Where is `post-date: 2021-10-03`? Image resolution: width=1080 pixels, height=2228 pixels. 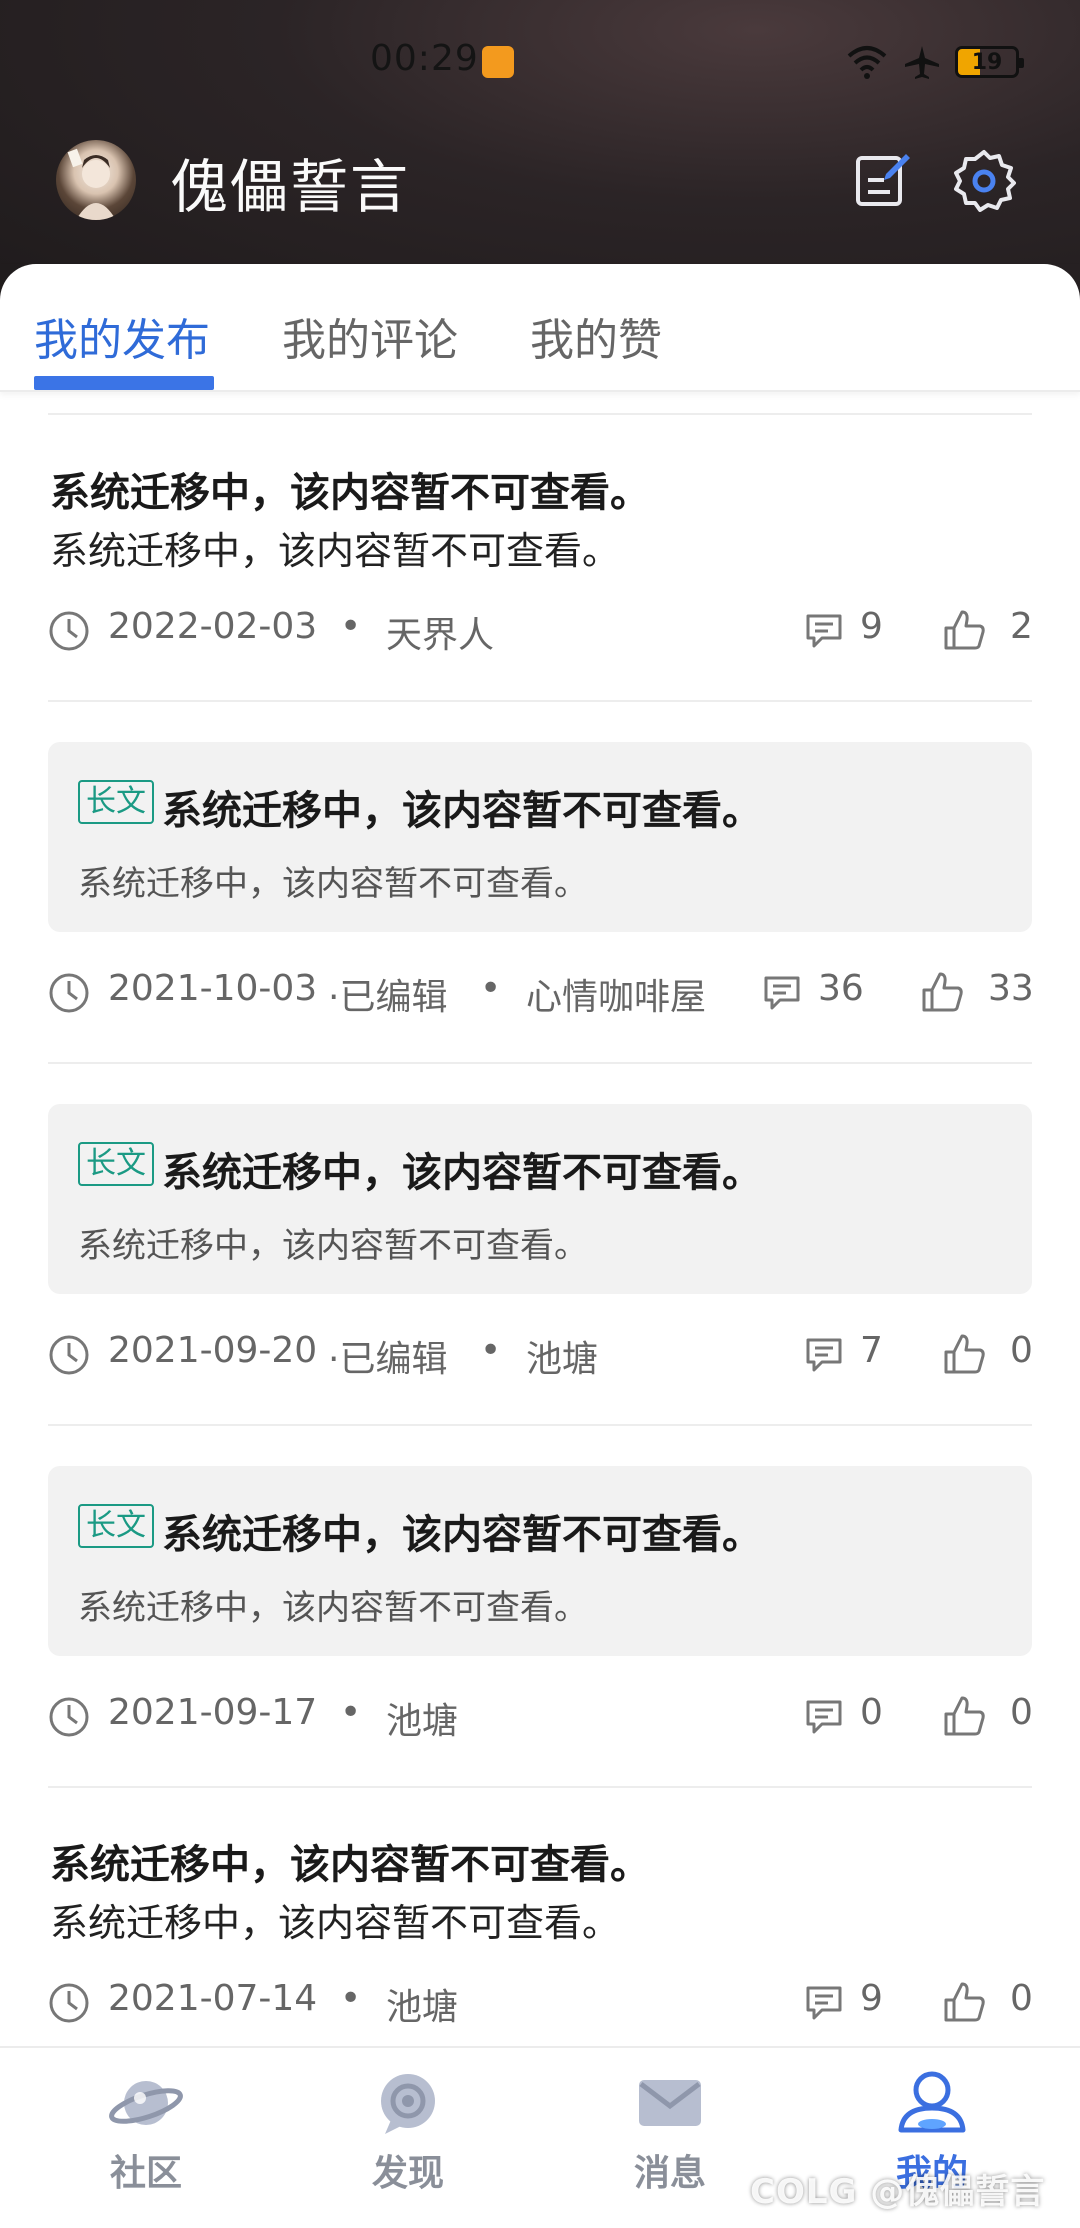
post-date: 2021-10-03 is located at coordinates (213, 988).